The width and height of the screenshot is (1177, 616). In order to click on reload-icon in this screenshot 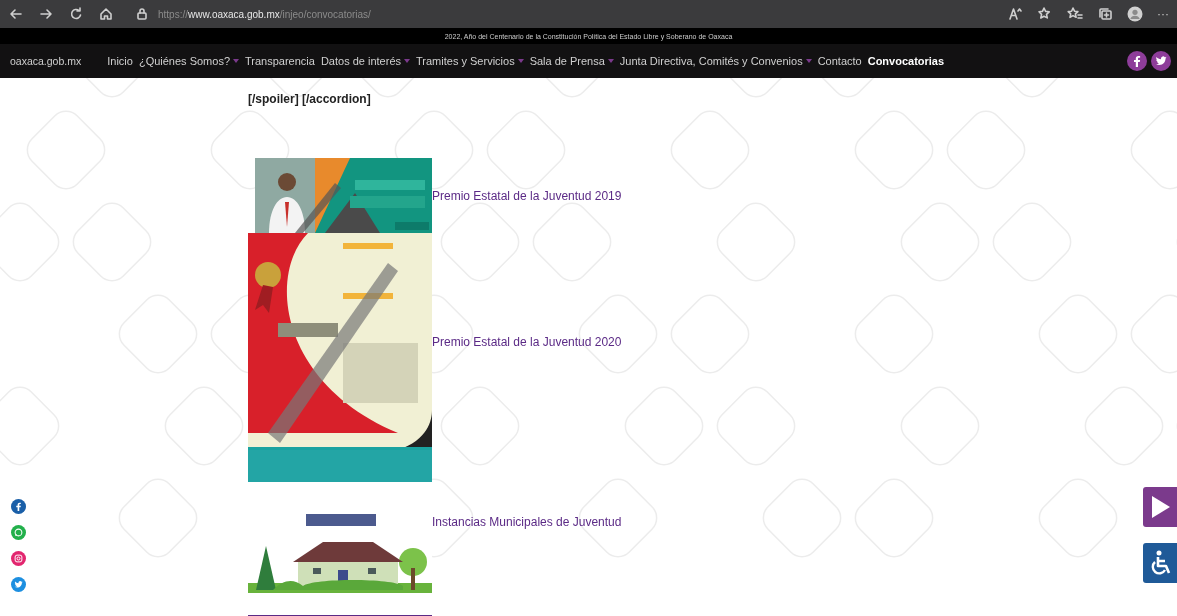, I will do `click(76, 14)`.